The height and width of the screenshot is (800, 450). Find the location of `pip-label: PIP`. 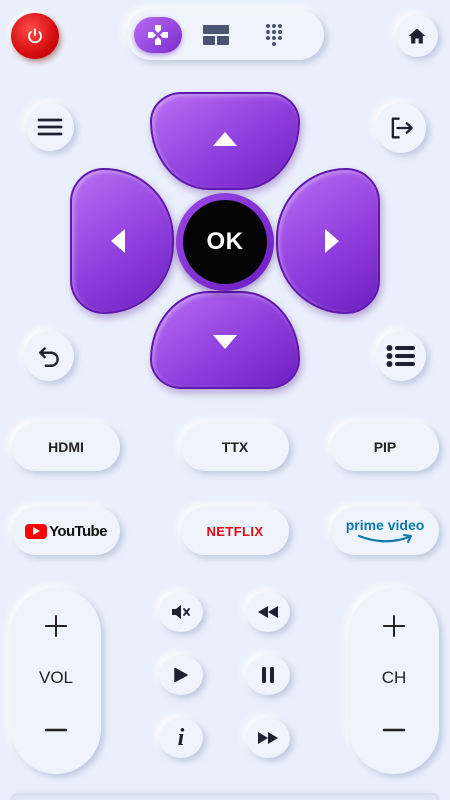

pip-label: PIP is located at coordinates (385, 447).